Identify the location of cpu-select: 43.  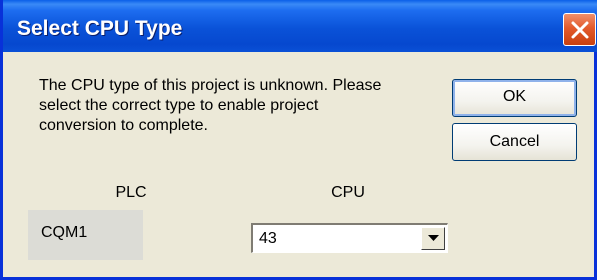
(349, 238).